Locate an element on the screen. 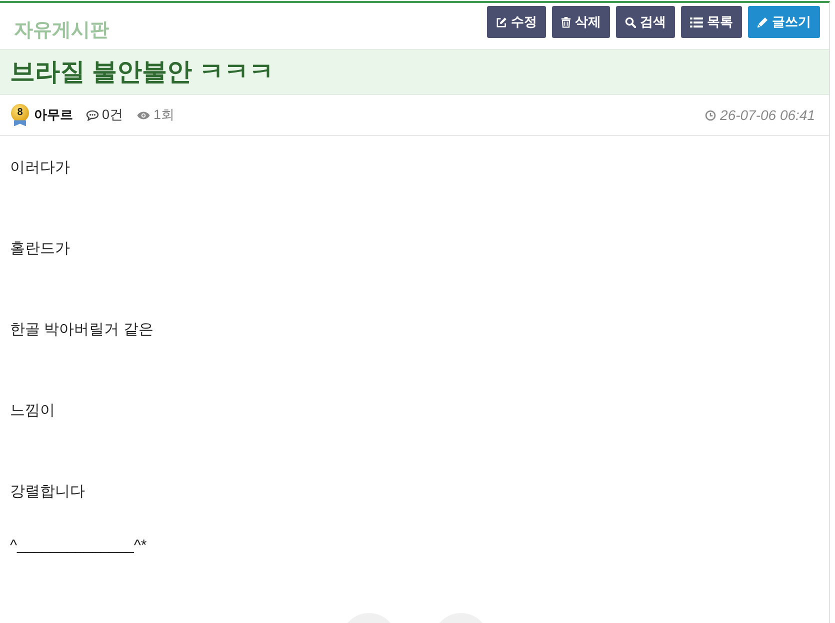  post-date: 26-07-06 06:41 is located at coordinates (767, 115).